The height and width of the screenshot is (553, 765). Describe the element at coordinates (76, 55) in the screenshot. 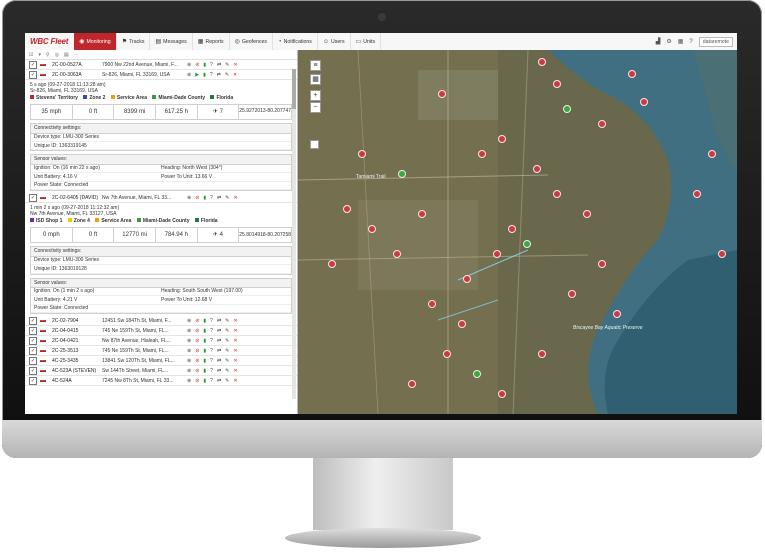

I see `more-icon: ⋯` at that location.